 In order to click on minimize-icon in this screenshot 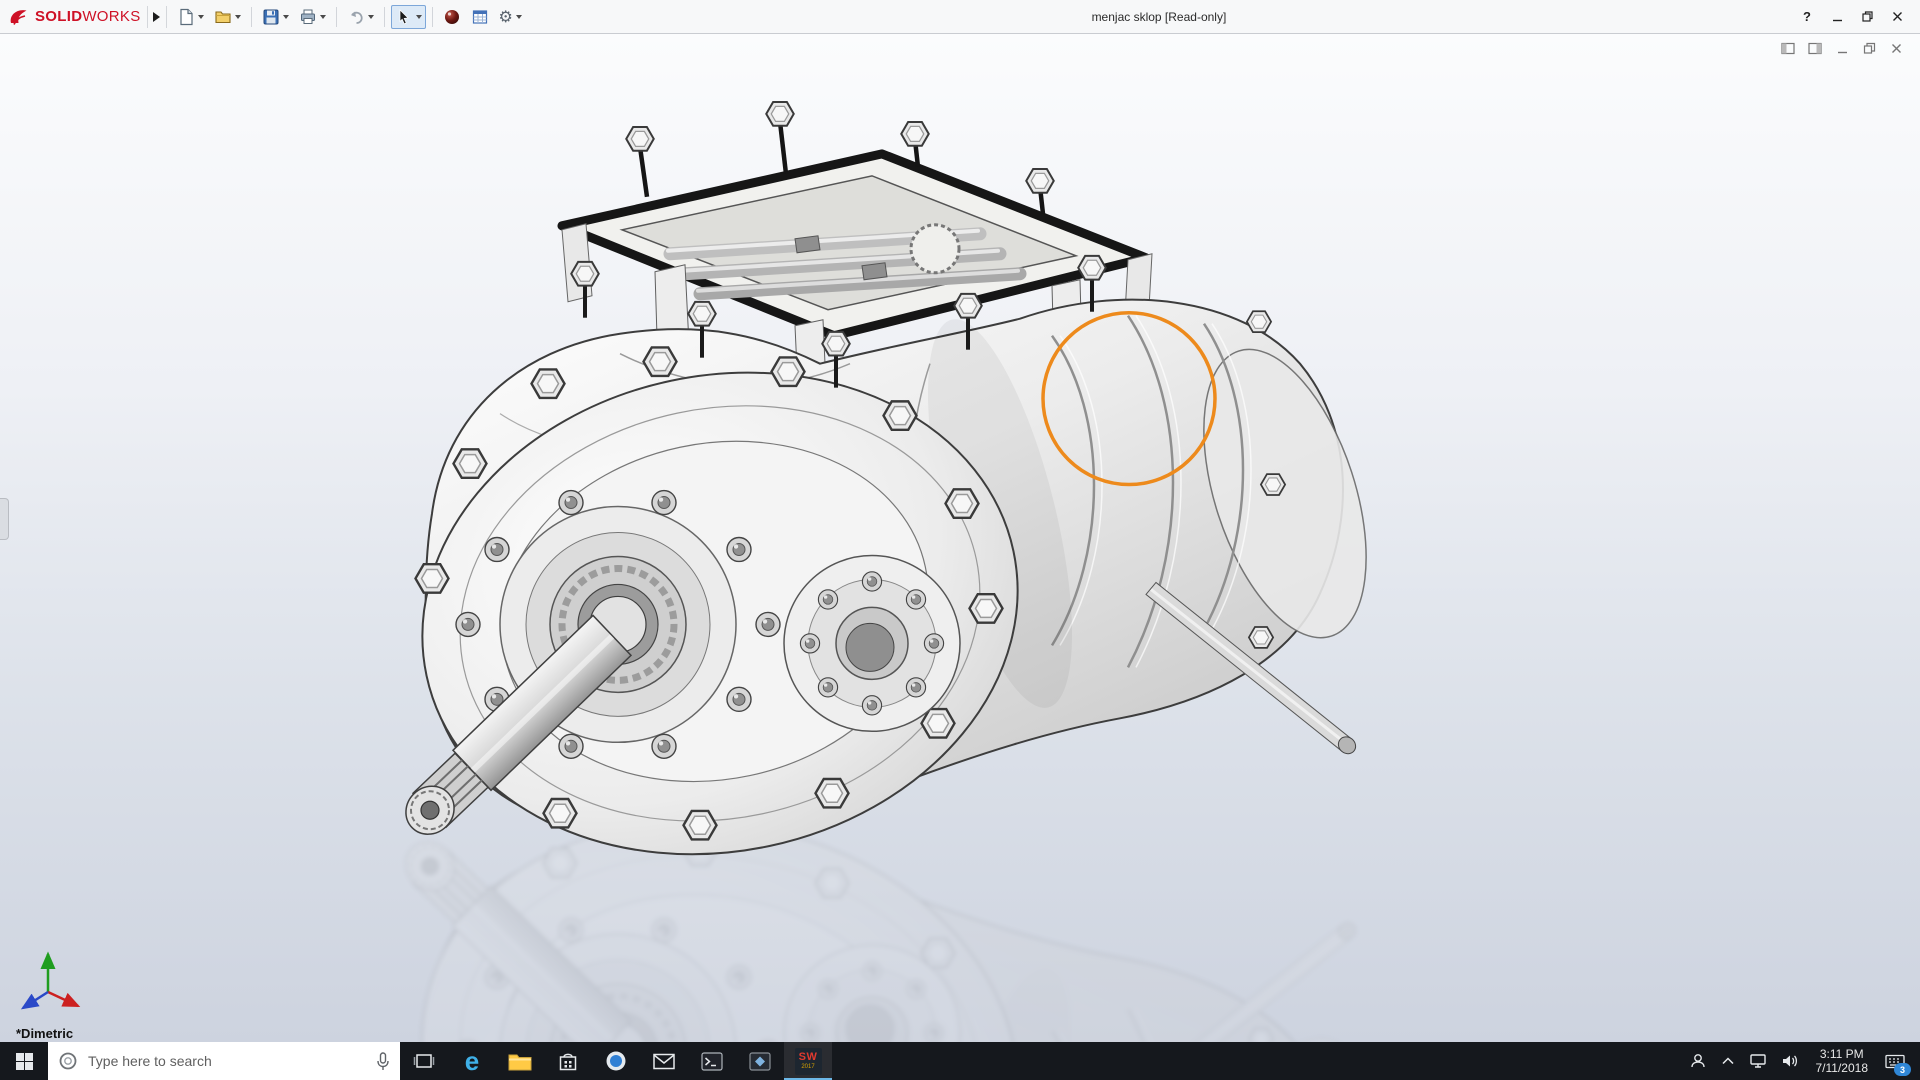, I will do `click(1837, 20)`.